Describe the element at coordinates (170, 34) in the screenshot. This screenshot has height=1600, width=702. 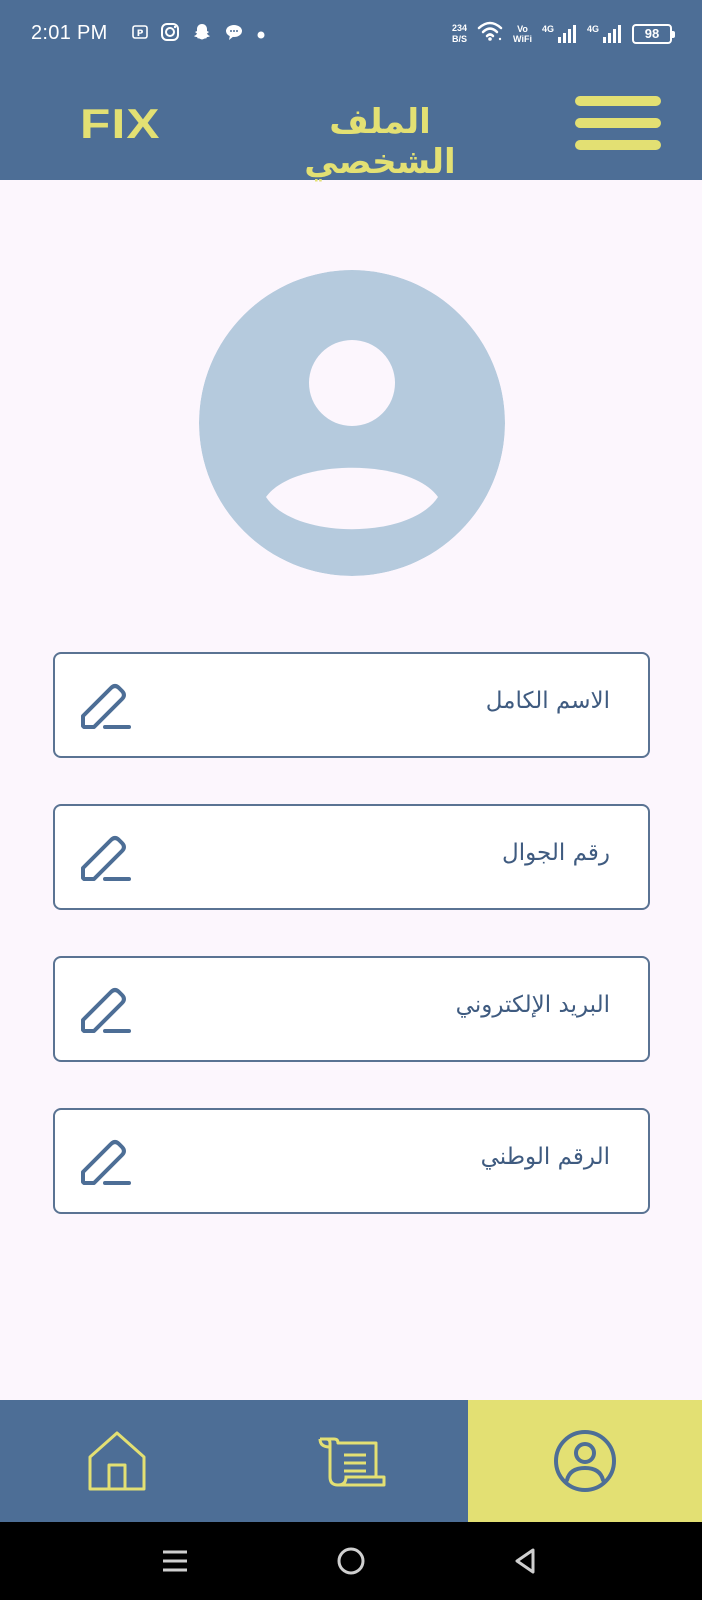
I see `instagram-icon` at that location.